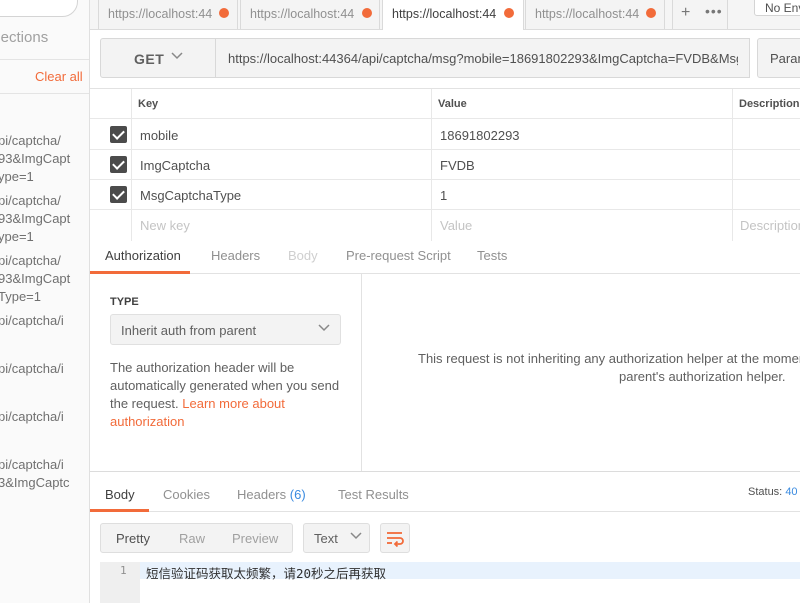 The image size is (800, 603). I want to click on content-type-label: Text, so click(326, 538).